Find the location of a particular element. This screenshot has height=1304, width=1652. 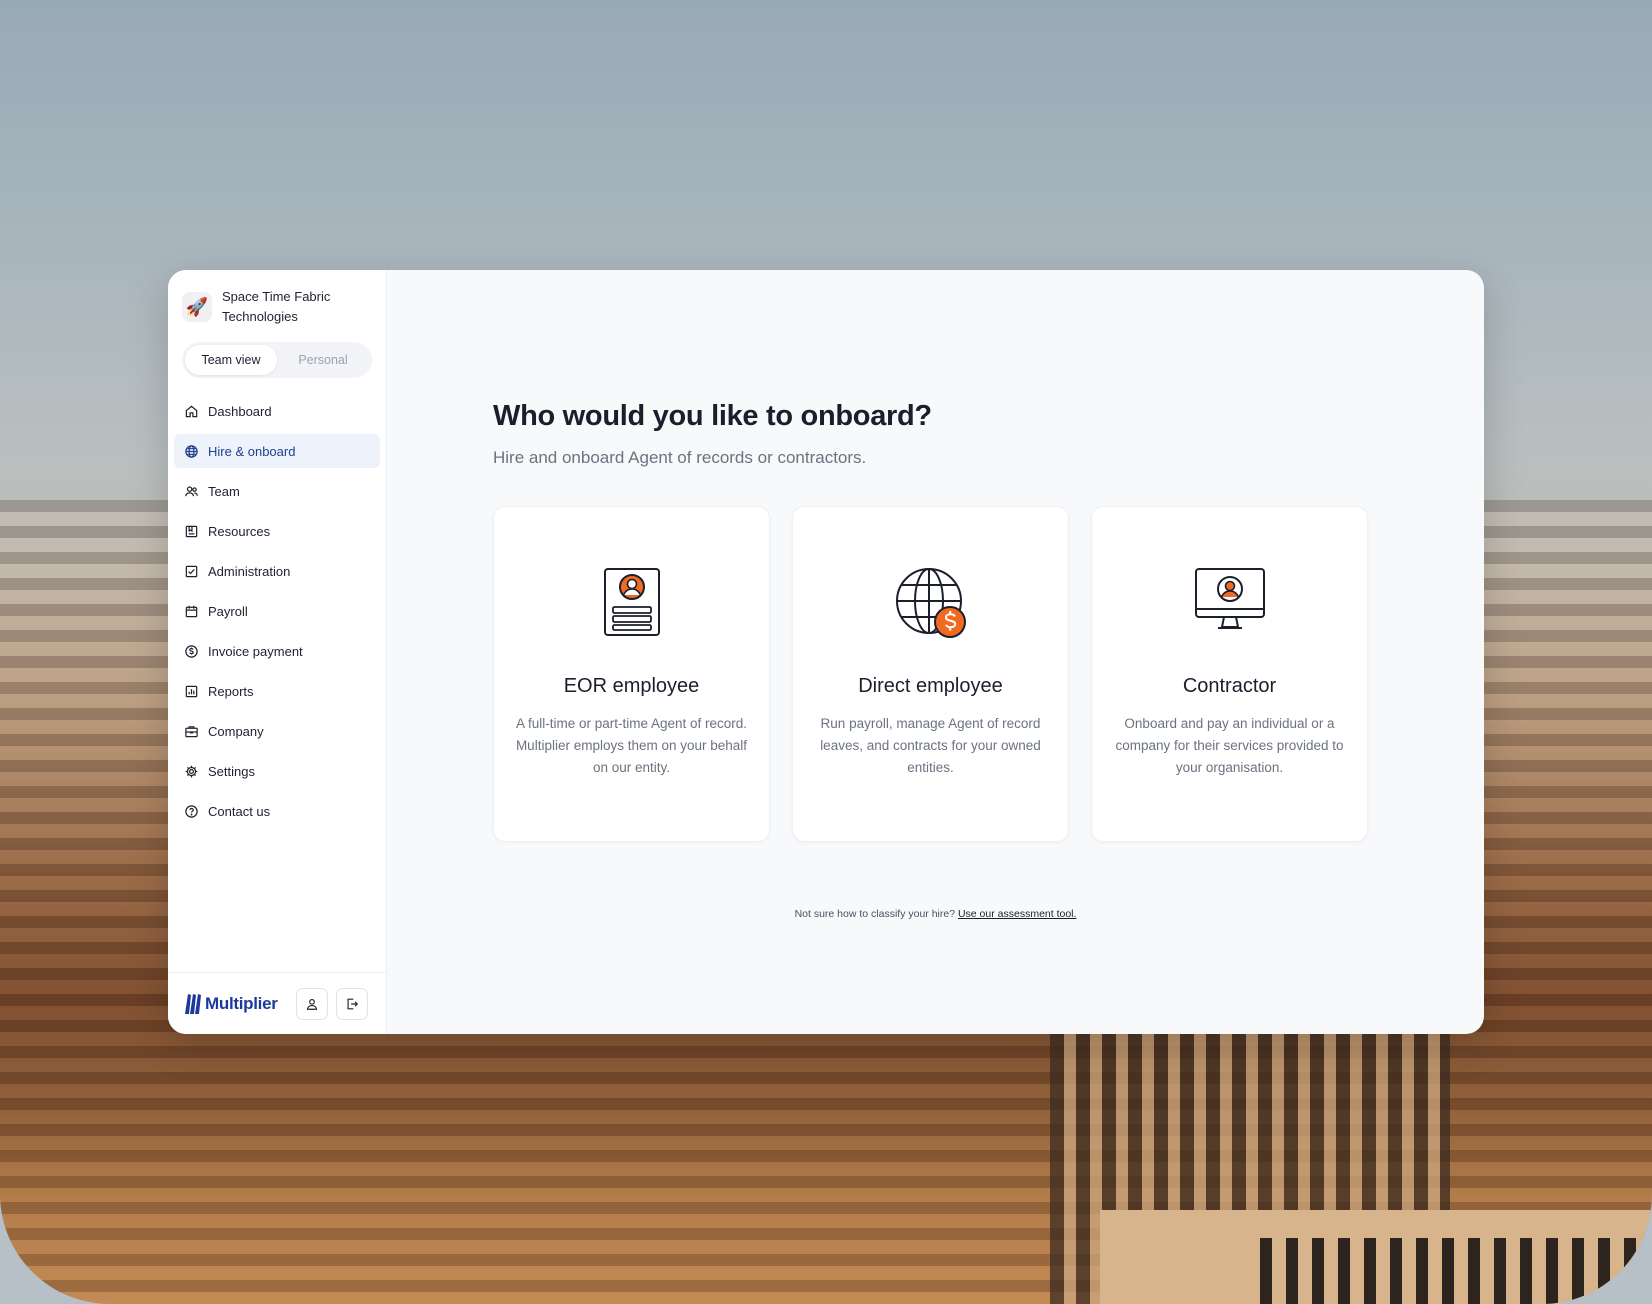

card-title: Direct employee is located at coordinates (930, 686).